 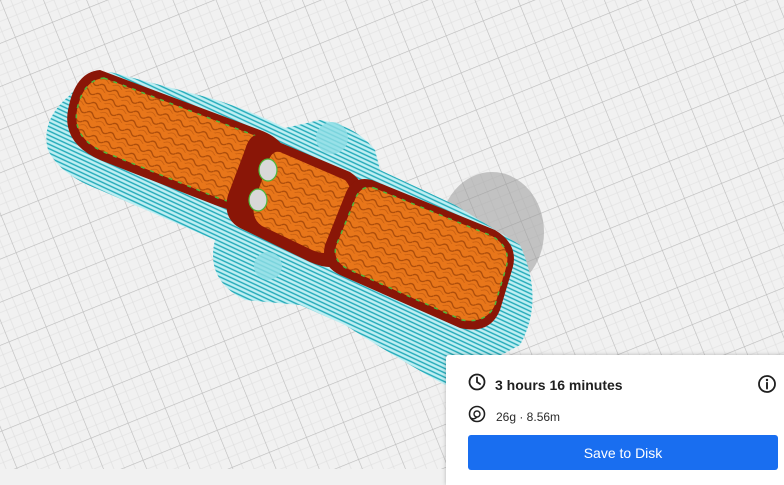 What do you see at coordinates (767, 384) in the screenshot?
I see `info-icon` at bounding box center [767, 384].